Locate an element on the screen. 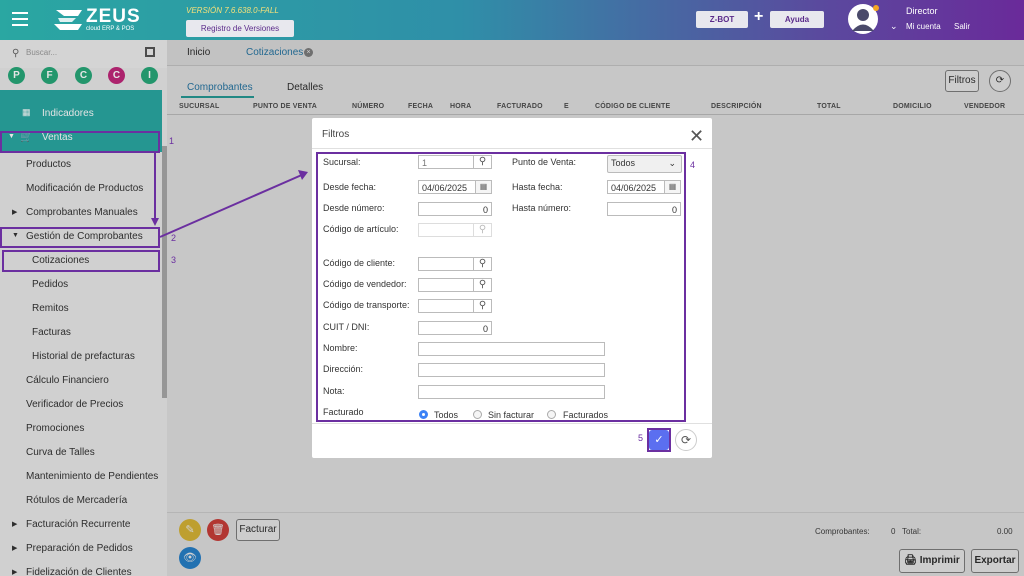 This screenshot has height=576, width=1024. annotation-num-4: 4 is located at coordinates (693, 165).